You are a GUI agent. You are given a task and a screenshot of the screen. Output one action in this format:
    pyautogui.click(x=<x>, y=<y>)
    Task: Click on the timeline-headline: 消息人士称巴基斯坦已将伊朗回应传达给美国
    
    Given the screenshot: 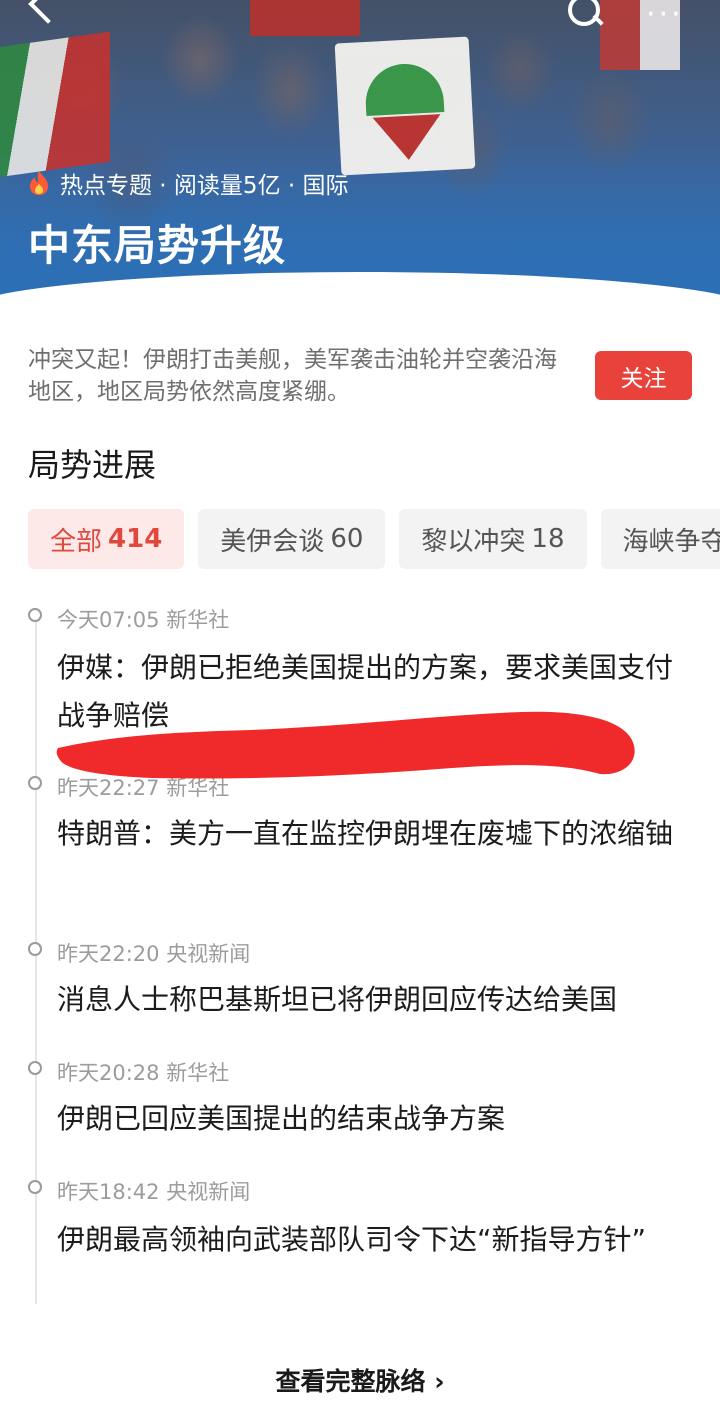 What is the action you would take?
    pyautogui.click(x=337, y=999)
    